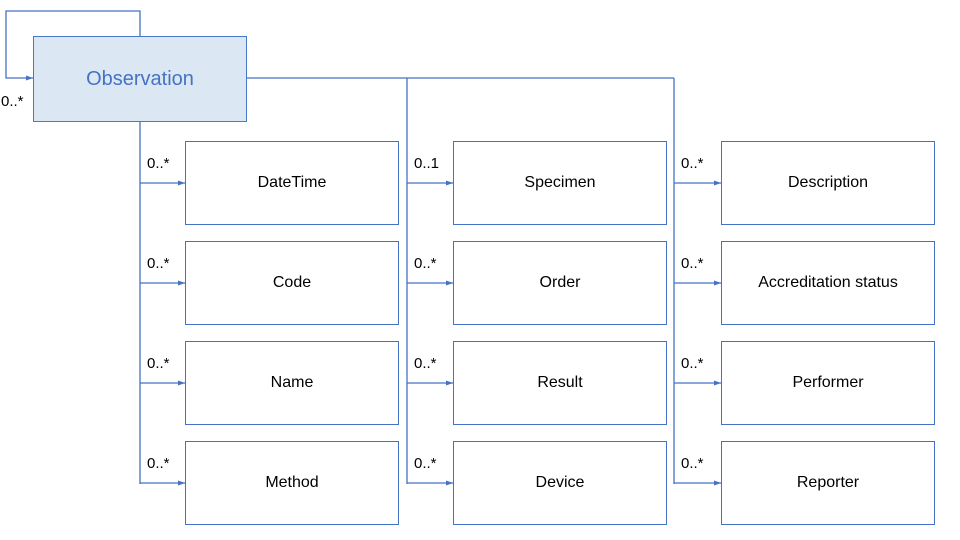 The height and width of the screenshot is (540, 960). I want to click on class-box-description: Description, so click(828, 183).